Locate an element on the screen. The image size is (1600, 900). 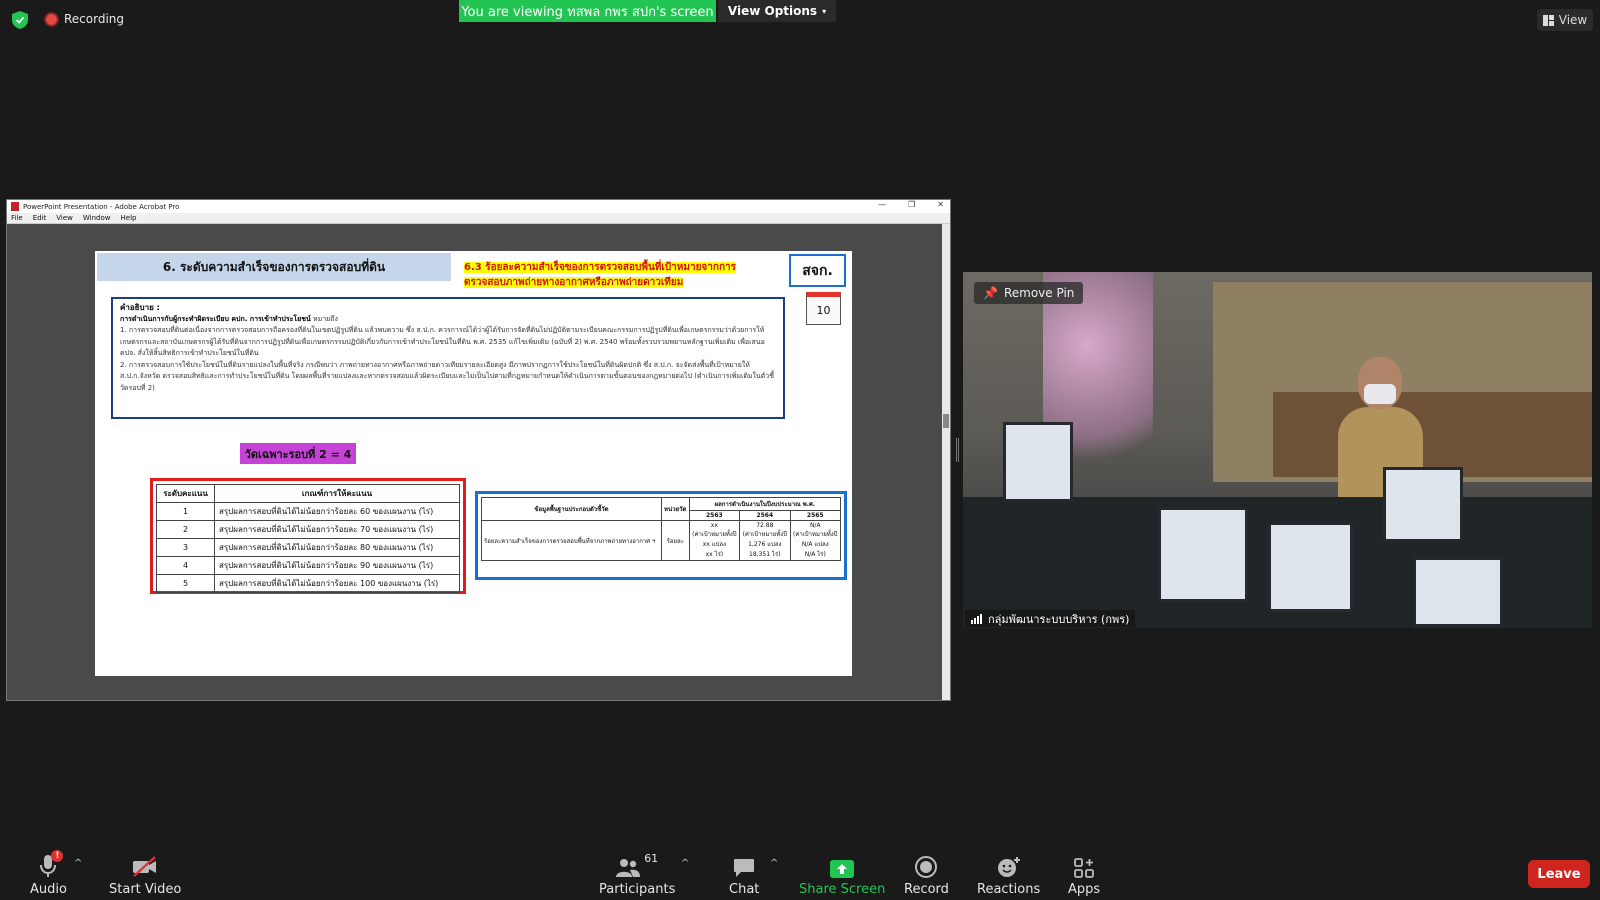
share-screen-icon is located at coordinates (842, 869).